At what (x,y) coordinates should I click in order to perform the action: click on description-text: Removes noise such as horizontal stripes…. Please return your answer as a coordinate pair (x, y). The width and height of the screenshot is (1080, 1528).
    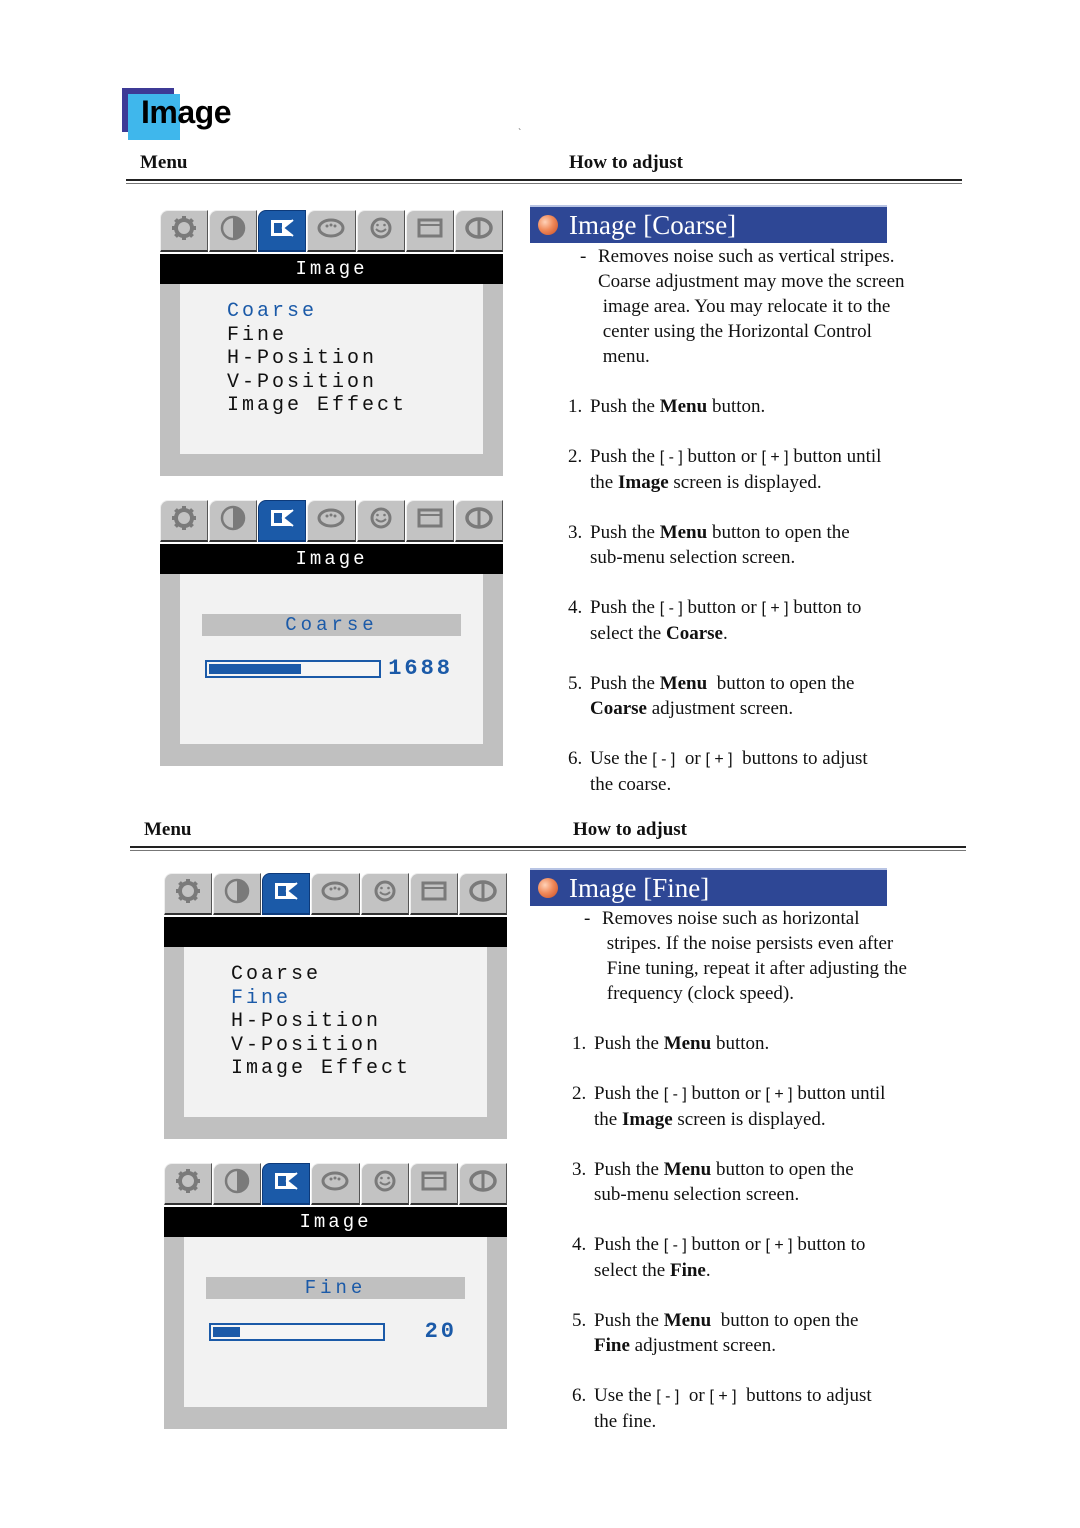
    Looking at the image, I should click on (774, 956).